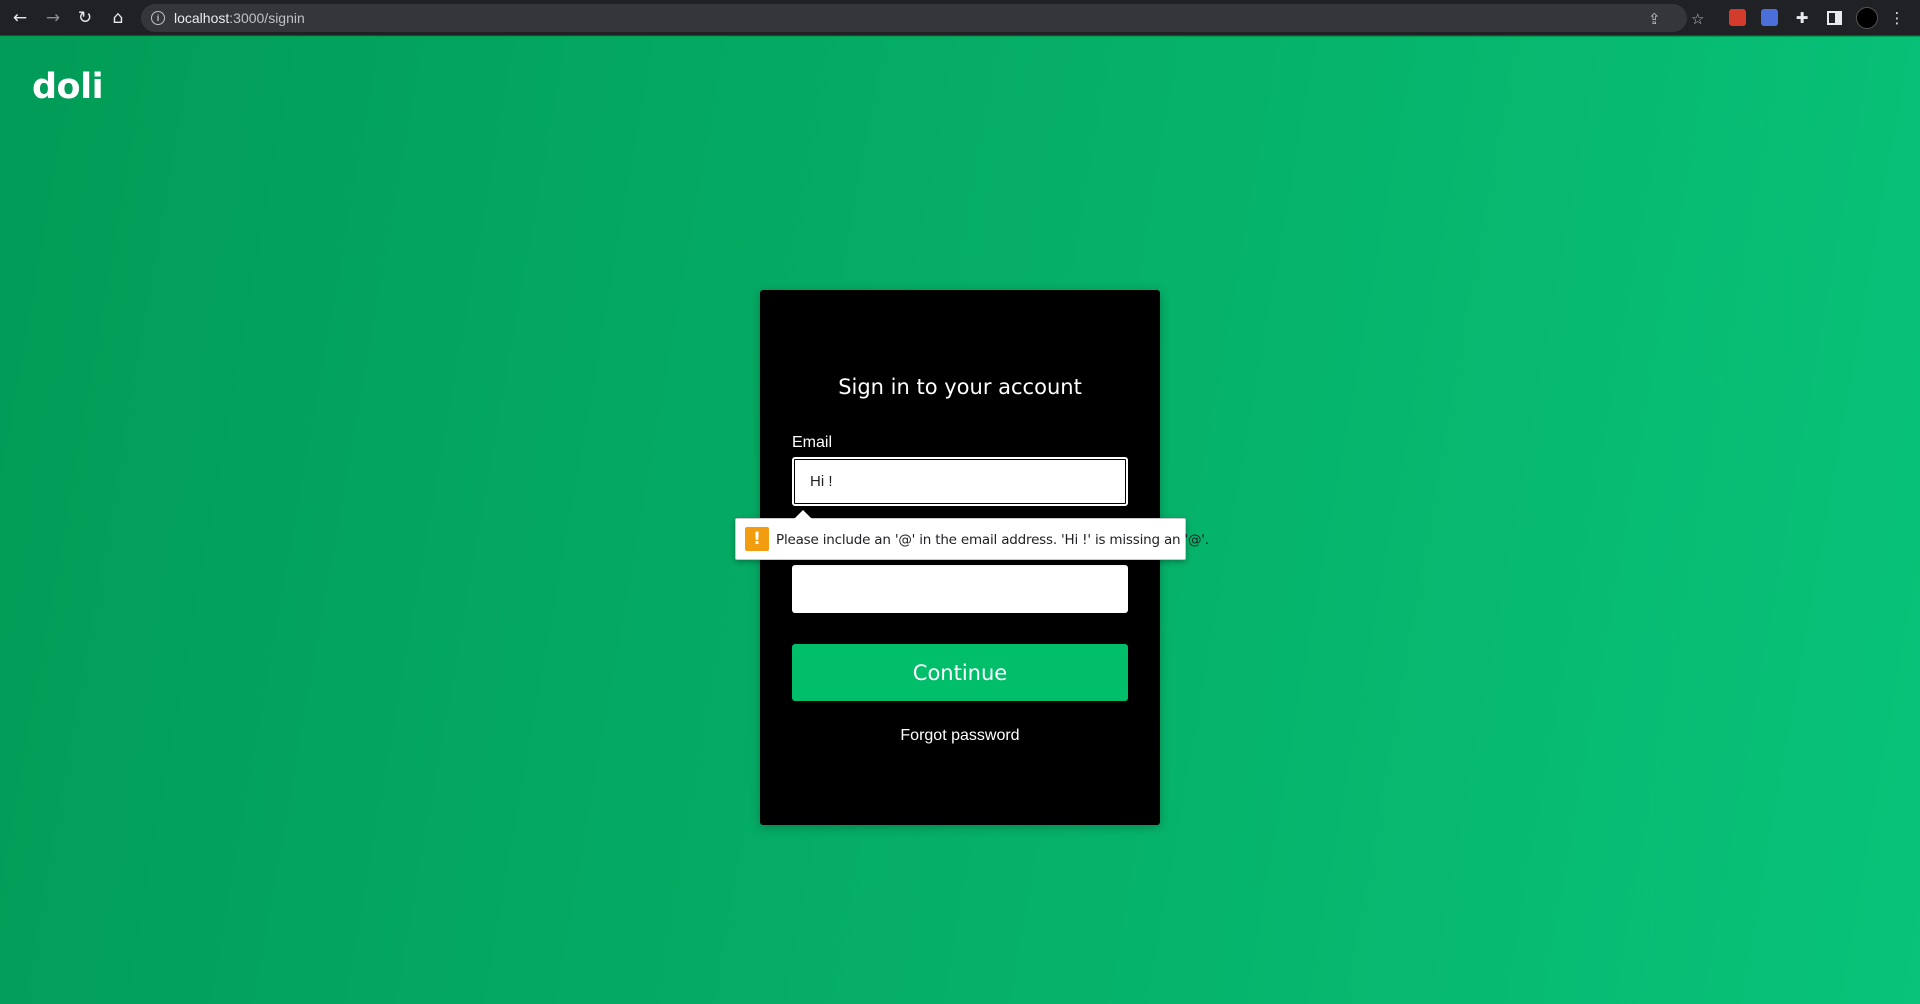  I want to click on warning-icon: !, so click(757, 539).